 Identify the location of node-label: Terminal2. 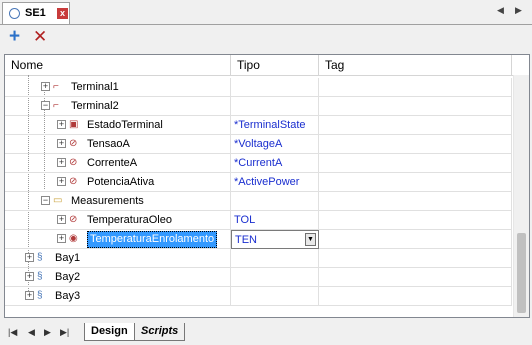
(95, 106).